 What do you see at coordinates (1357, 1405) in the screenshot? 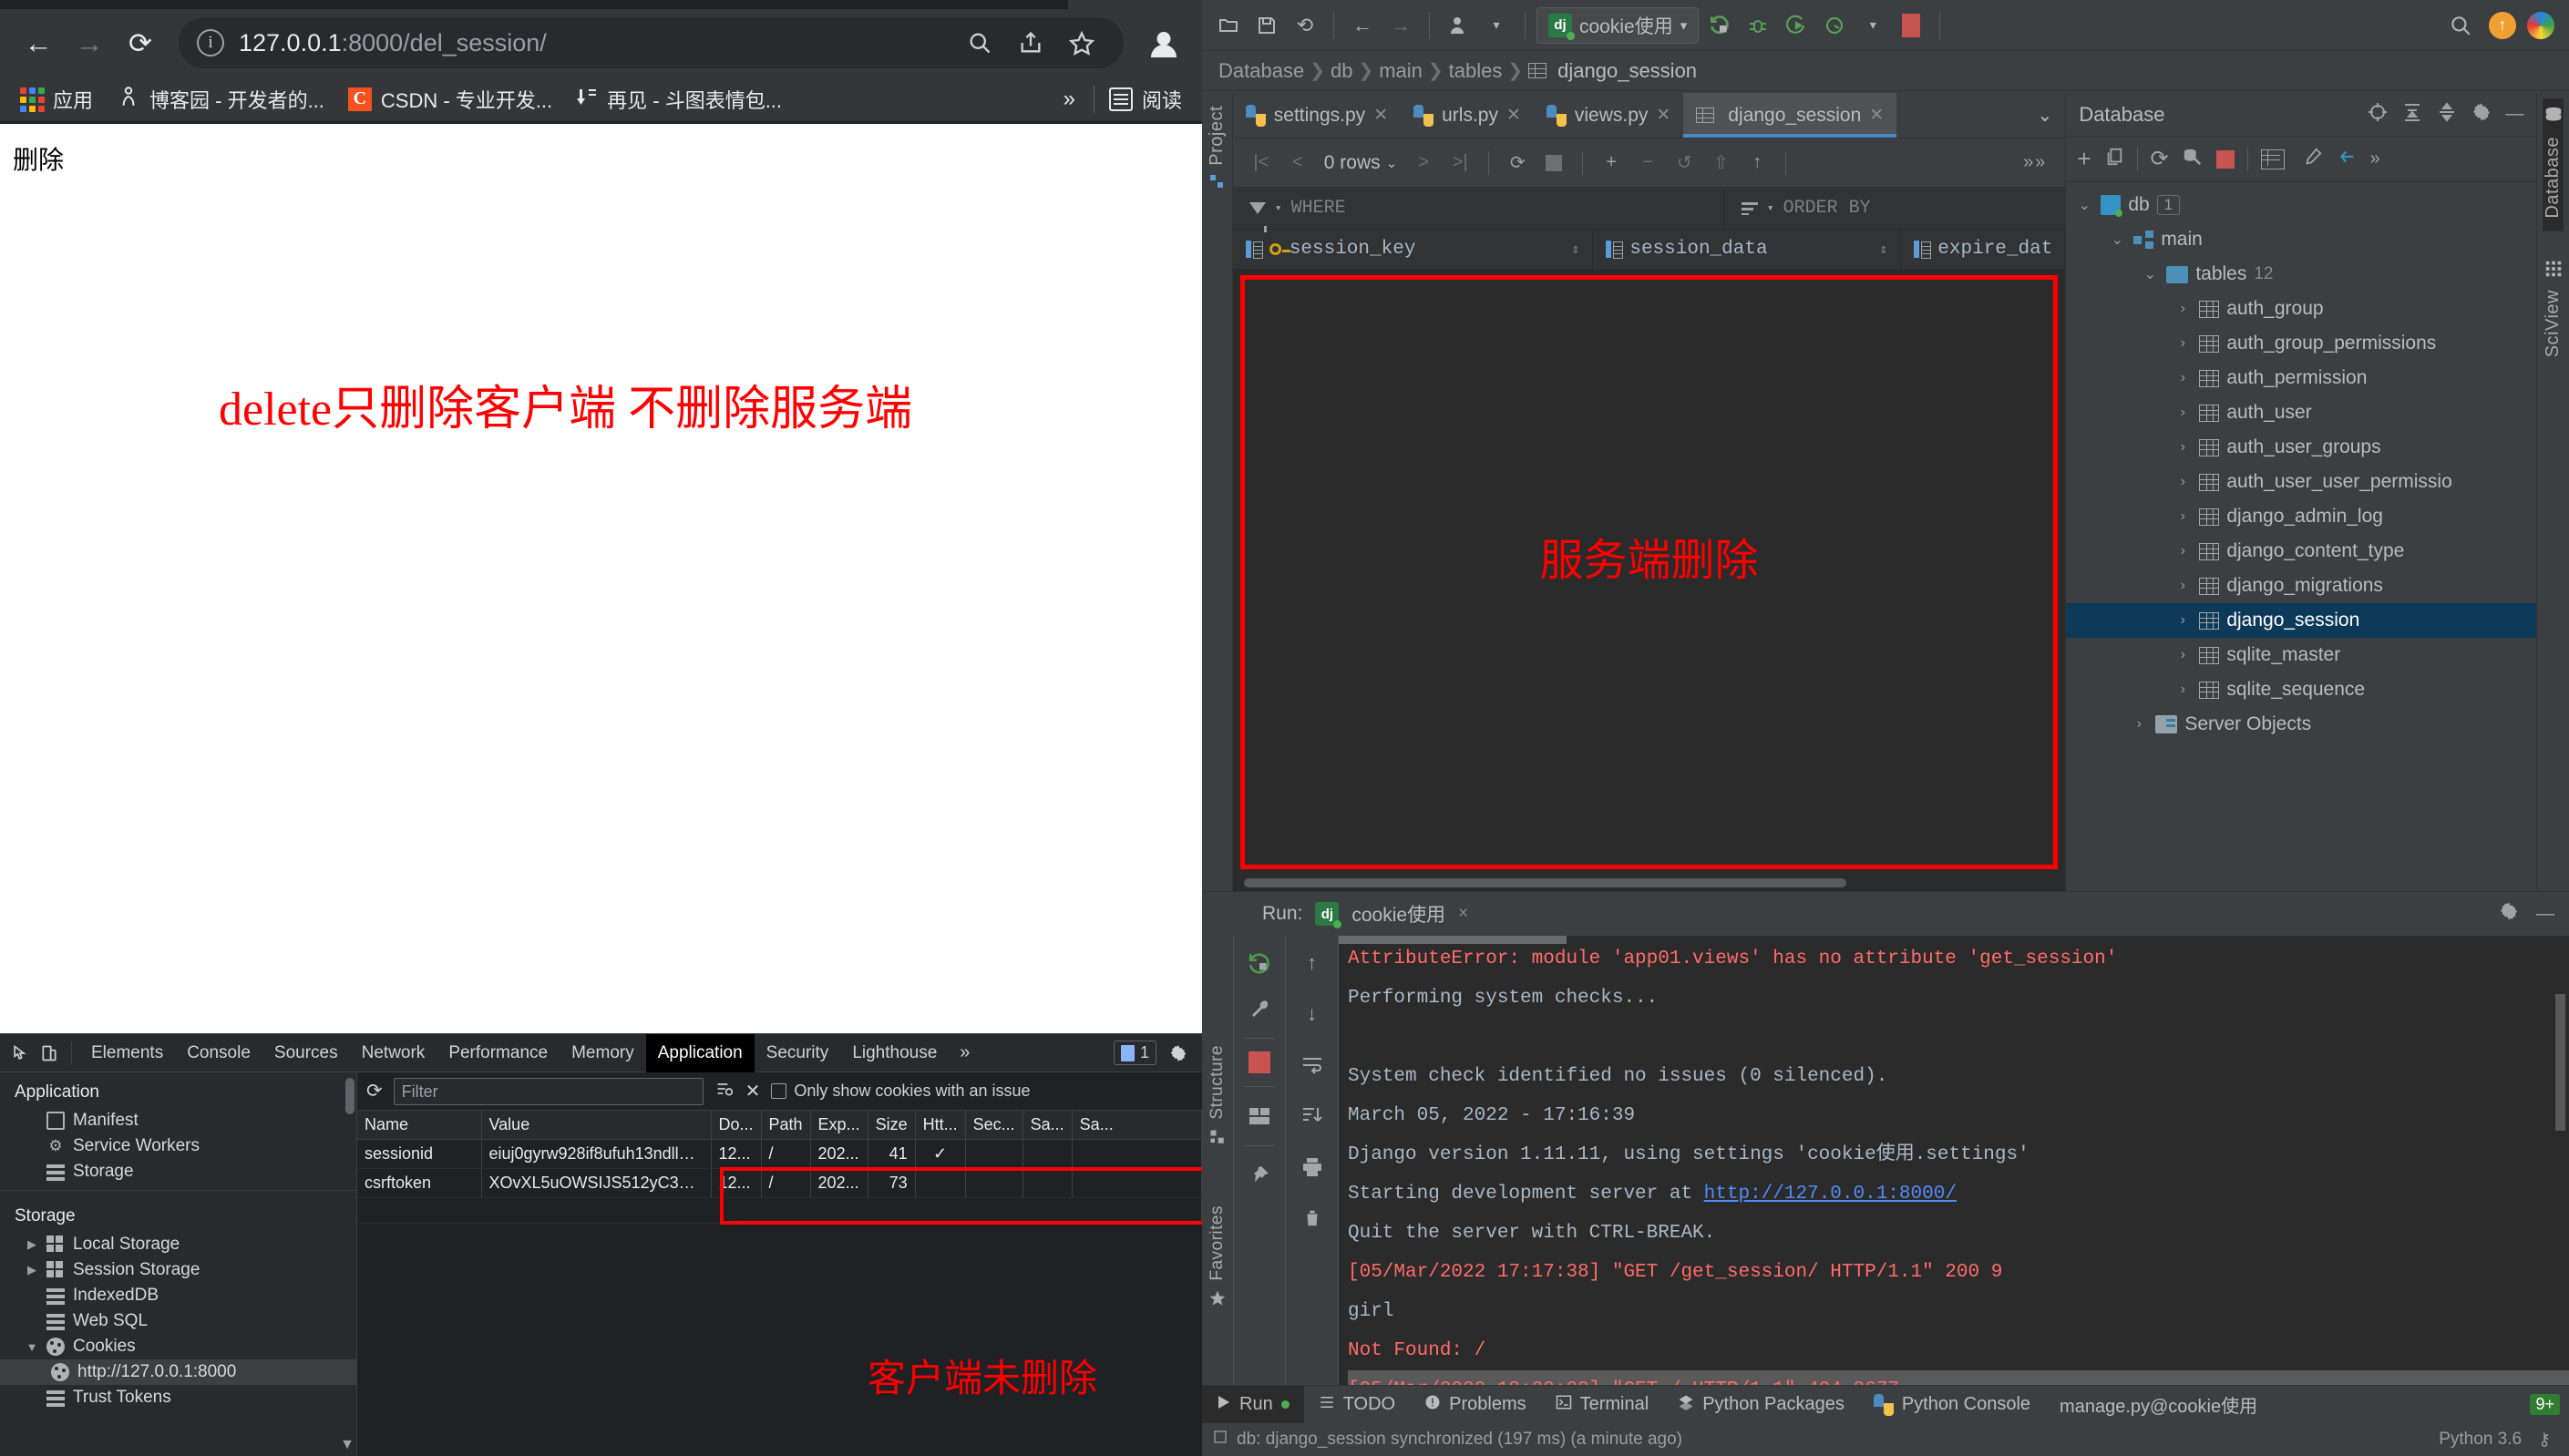
I see `status-tab-todo: TODO` at bounding box center [1357, 1405].